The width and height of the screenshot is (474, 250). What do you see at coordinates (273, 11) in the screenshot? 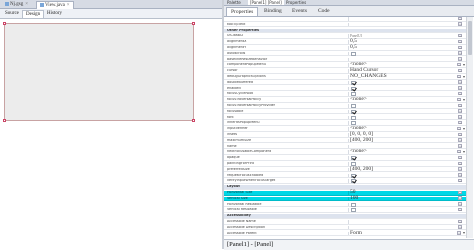
I see `tab-binding: Binding` at bounding box center [273, 11].